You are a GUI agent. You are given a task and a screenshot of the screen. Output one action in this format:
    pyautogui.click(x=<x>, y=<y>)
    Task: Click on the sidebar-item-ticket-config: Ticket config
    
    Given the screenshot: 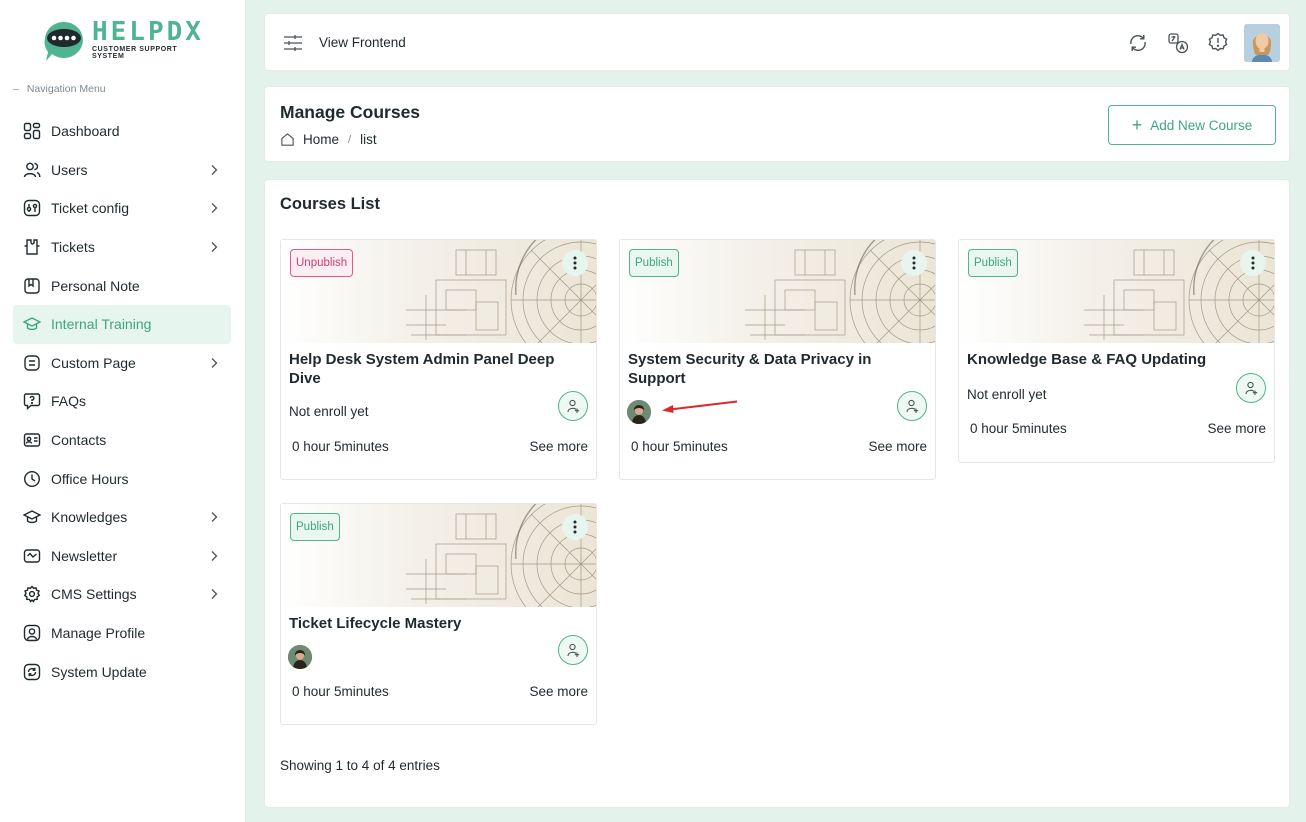 What is the action you would take?
    pyautogui.click(x=122, y=208)
    